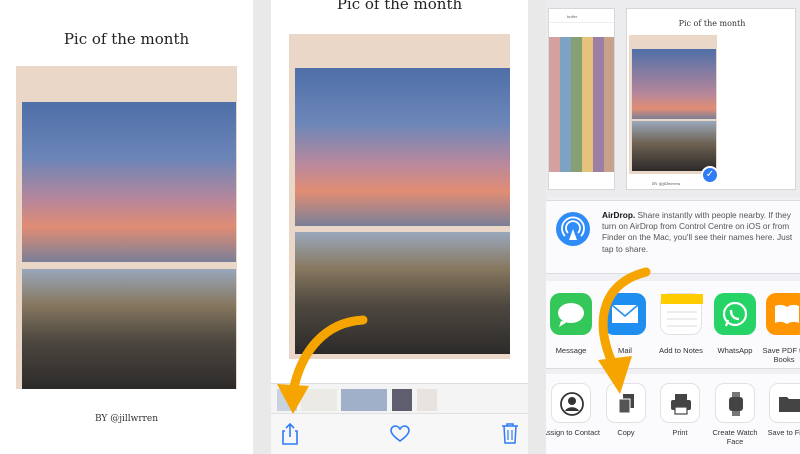 This screenshot has width=800, height=454. I want to click on app-label: Add to Notes, so click(681, 350).